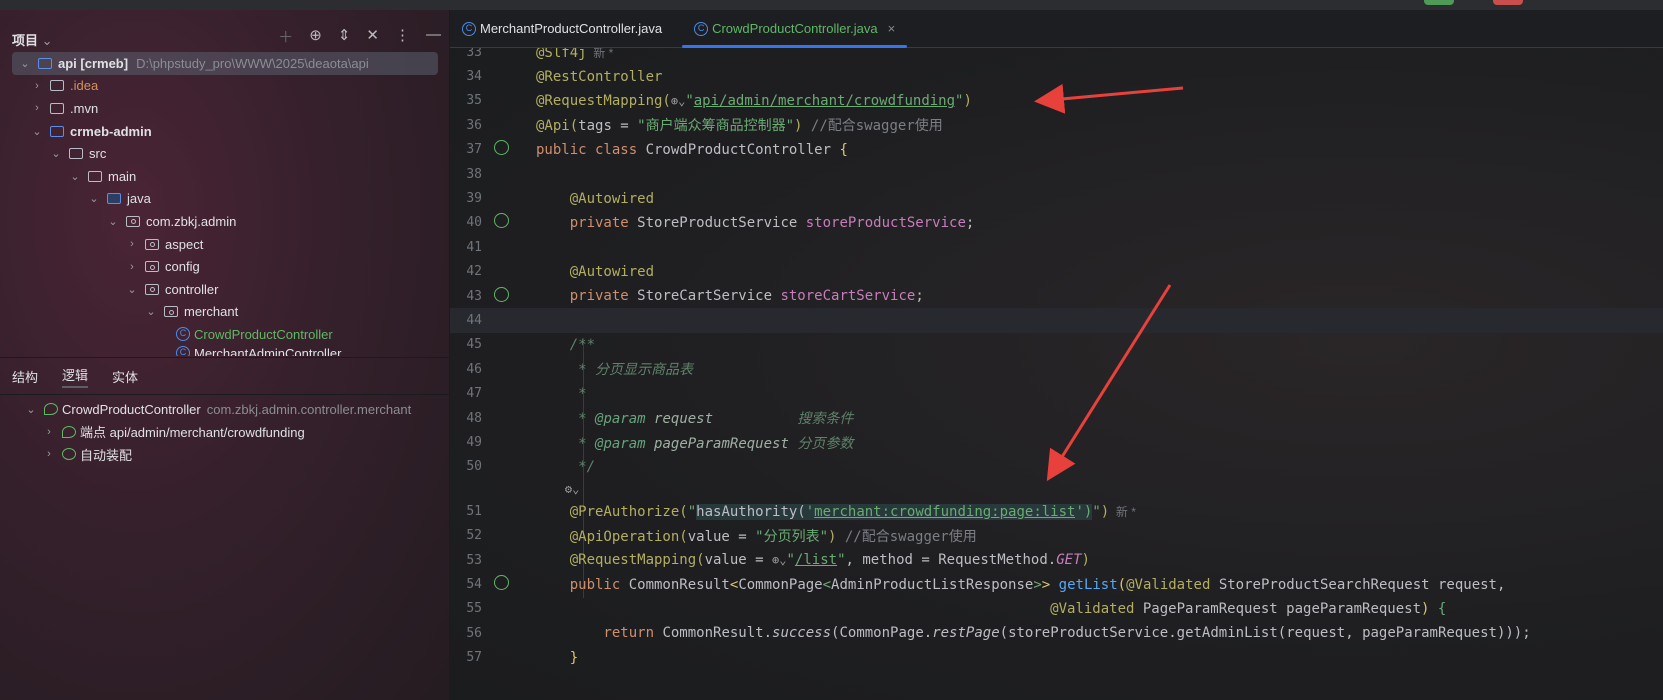  What do you see at coordinates (1056, 76) in the screenshot?
I see `code-line: 34 @RestController` at bounding box center [1056, 76].